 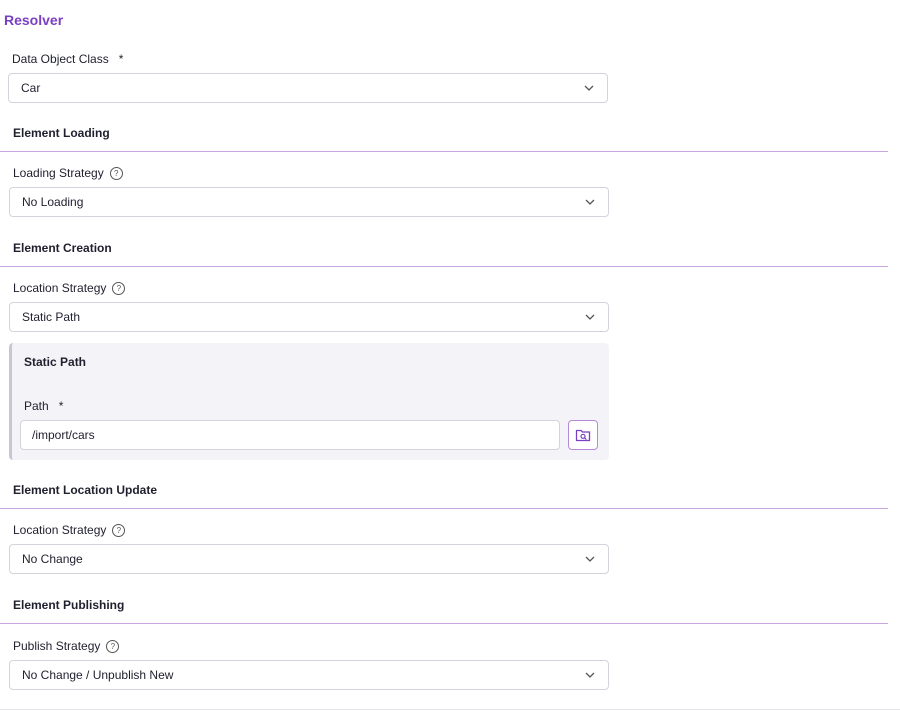 I want to click on data-object-class-label-text: Data Object Class, so click(x=60, y=59).